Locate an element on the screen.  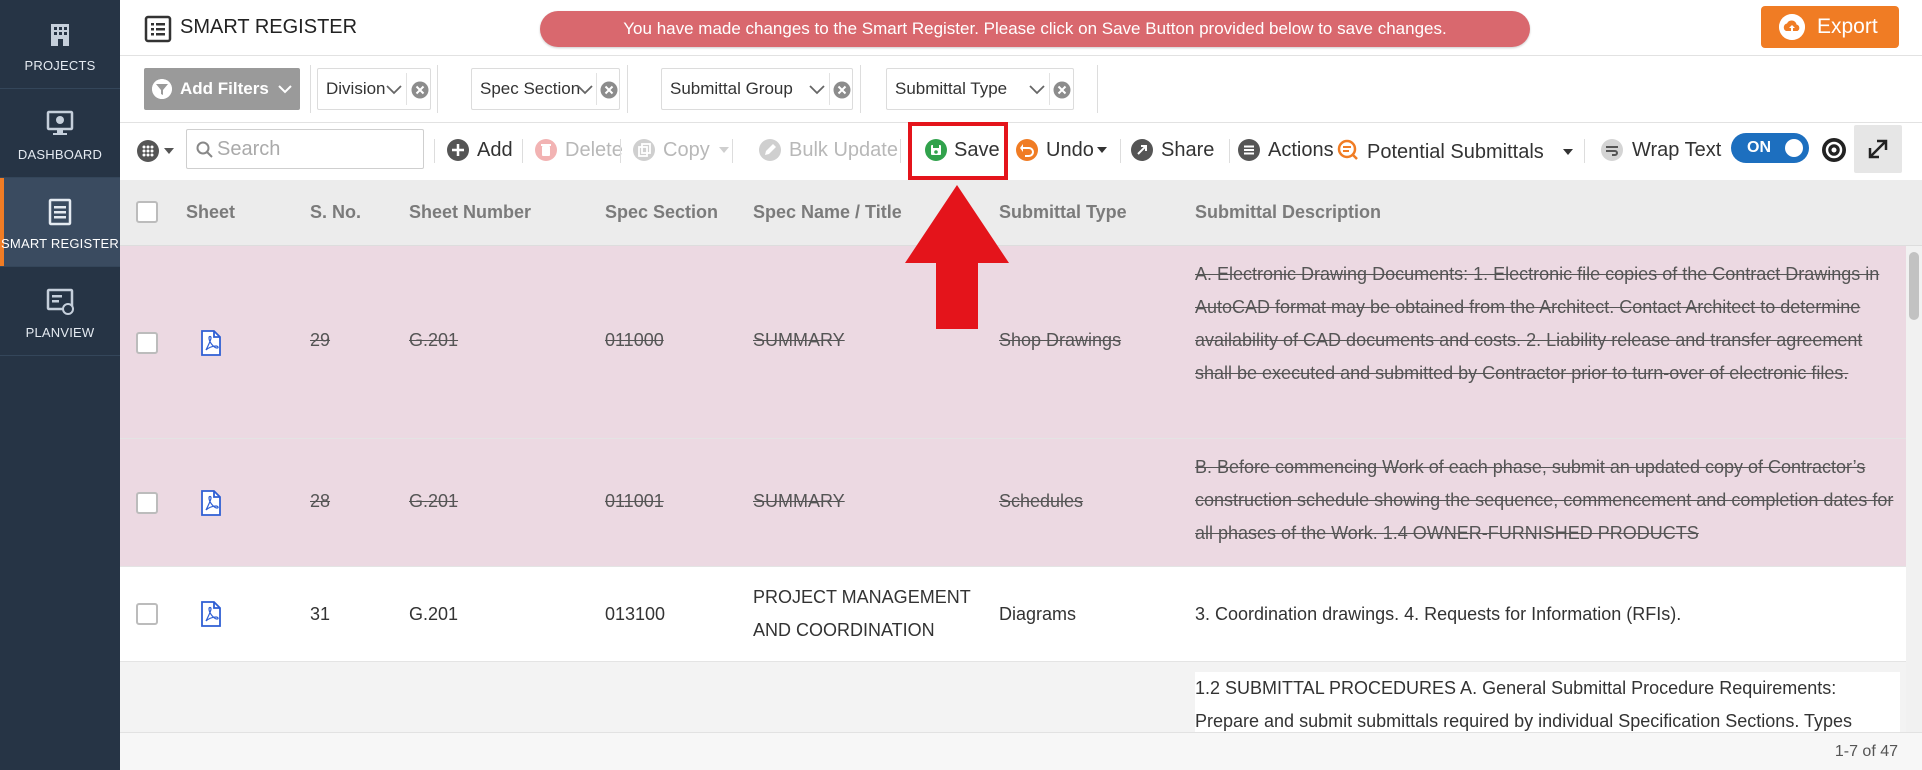
undo-label: Undo is located at coordinates (1070, 150).